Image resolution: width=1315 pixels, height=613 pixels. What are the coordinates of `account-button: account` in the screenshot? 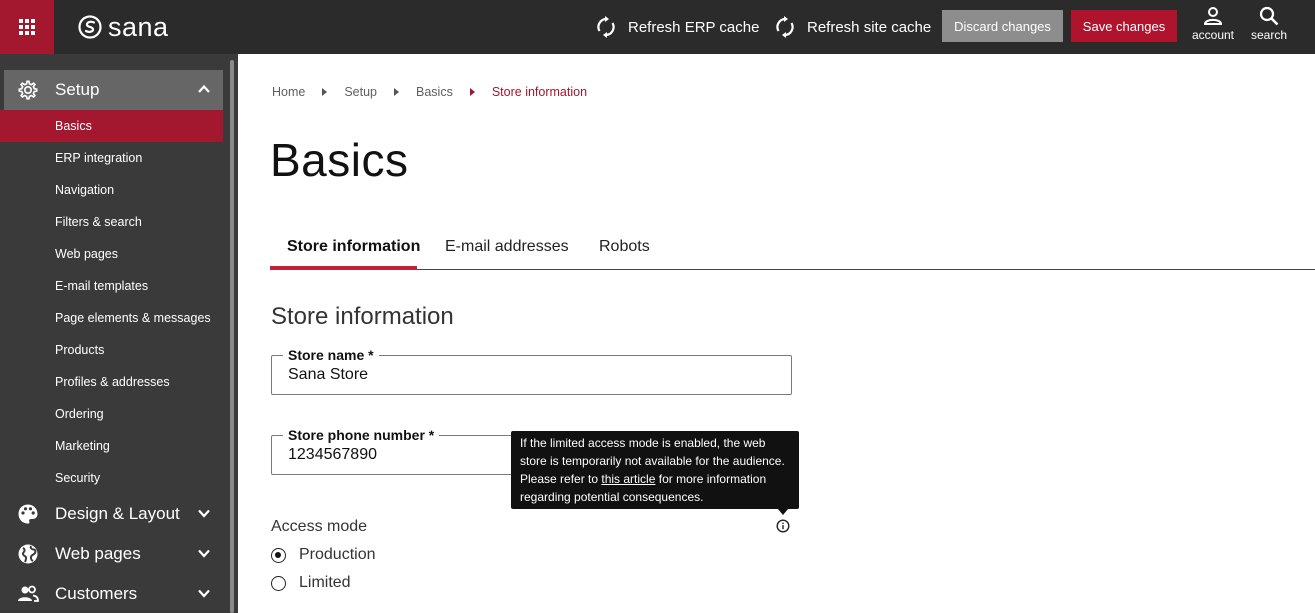 It's located at (1213, 27).